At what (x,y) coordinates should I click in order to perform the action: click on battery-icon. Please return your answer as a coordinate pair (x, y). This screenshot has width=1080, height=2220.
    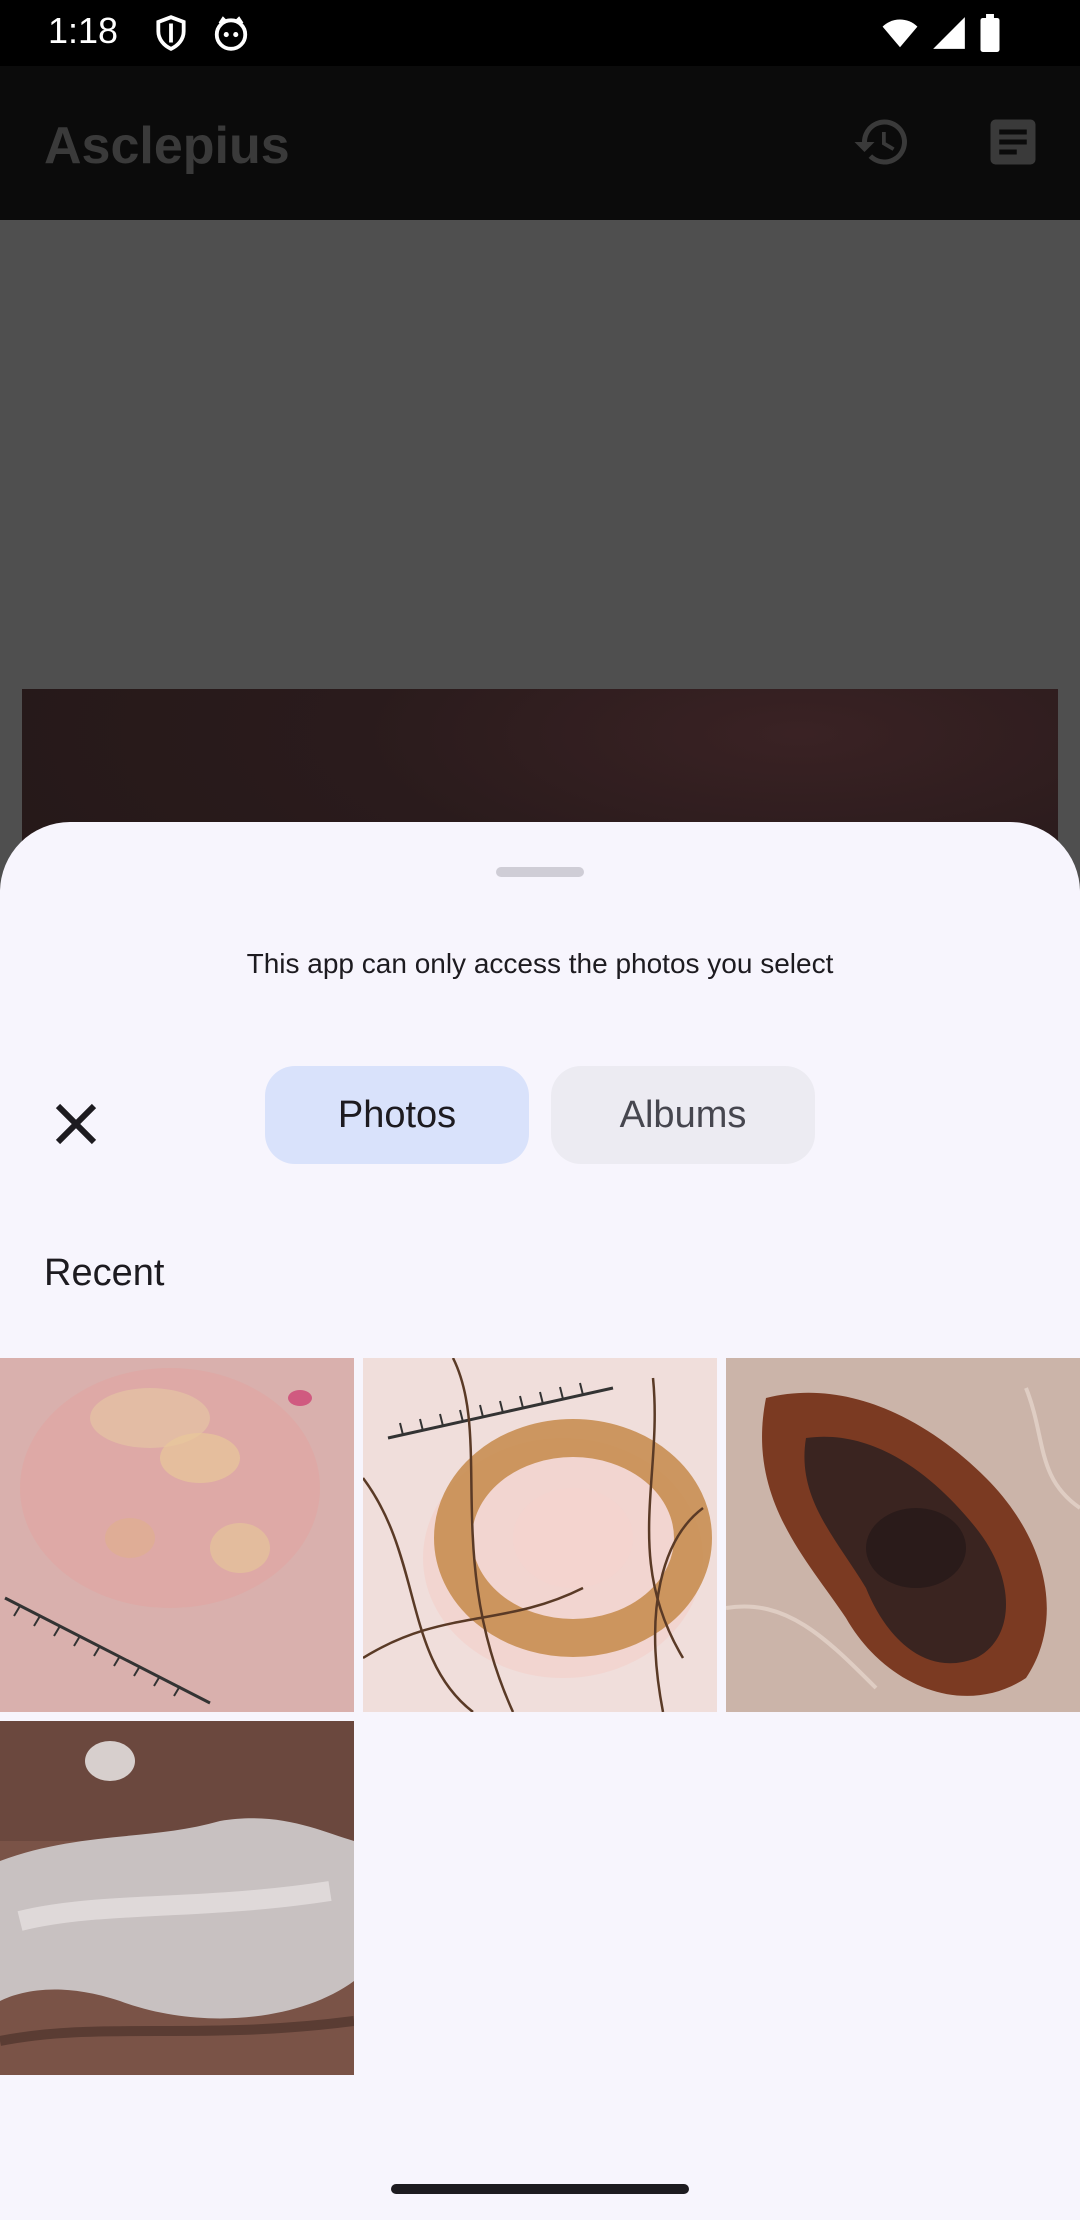
    Looking at the image, I should click on (990, 35).